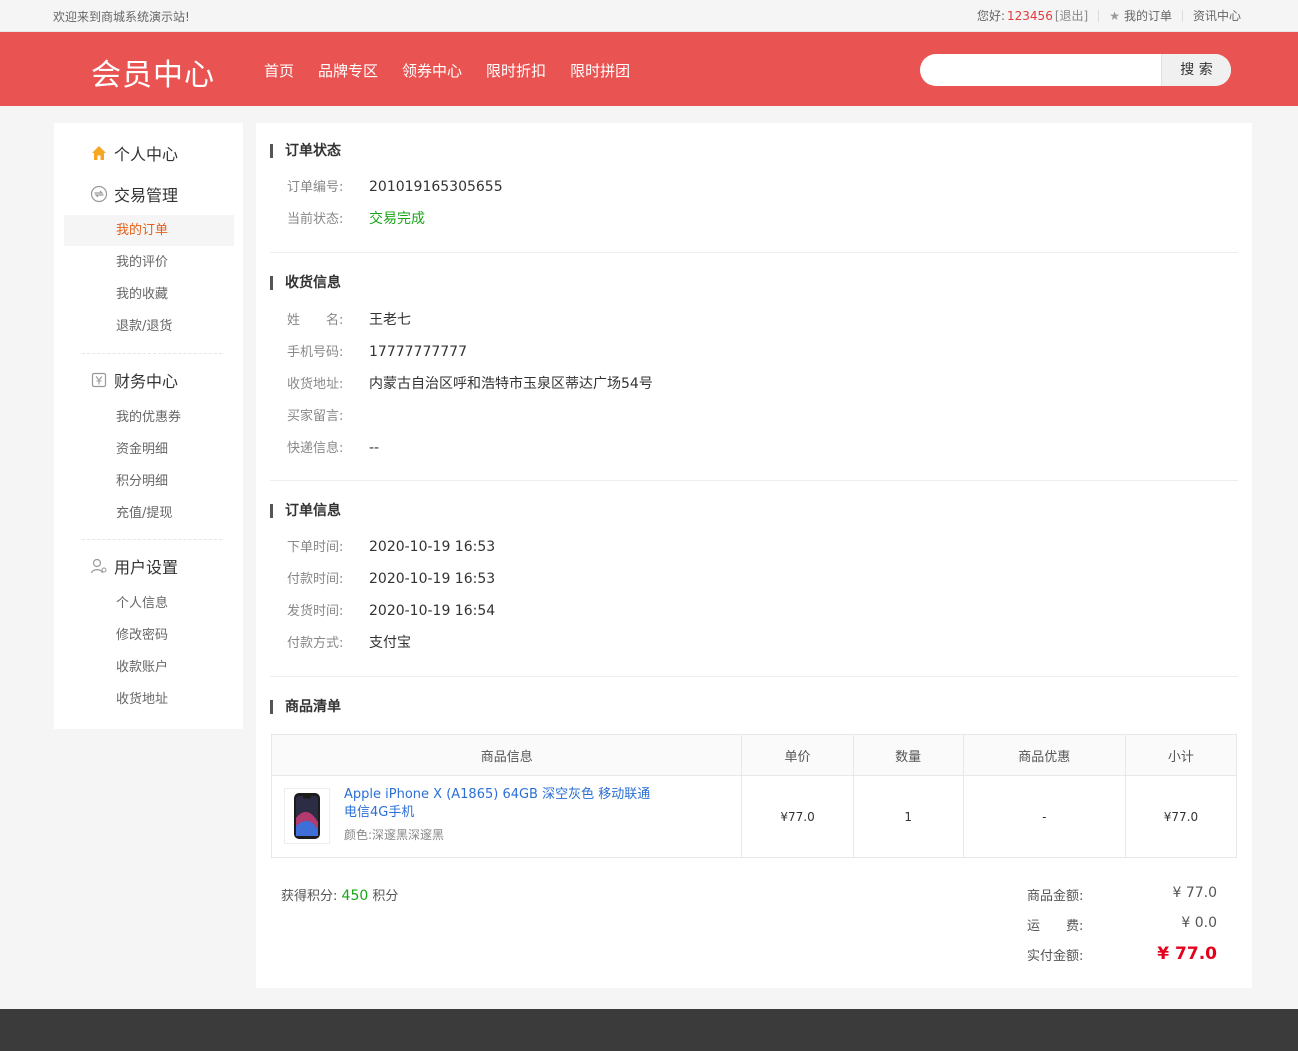 The width and height of the screenshot is (1298, 1051). Describe the element at coordinates (600, 70) in the screenshot. I see `nav-item-group-buy: 限时拼团` at that location.